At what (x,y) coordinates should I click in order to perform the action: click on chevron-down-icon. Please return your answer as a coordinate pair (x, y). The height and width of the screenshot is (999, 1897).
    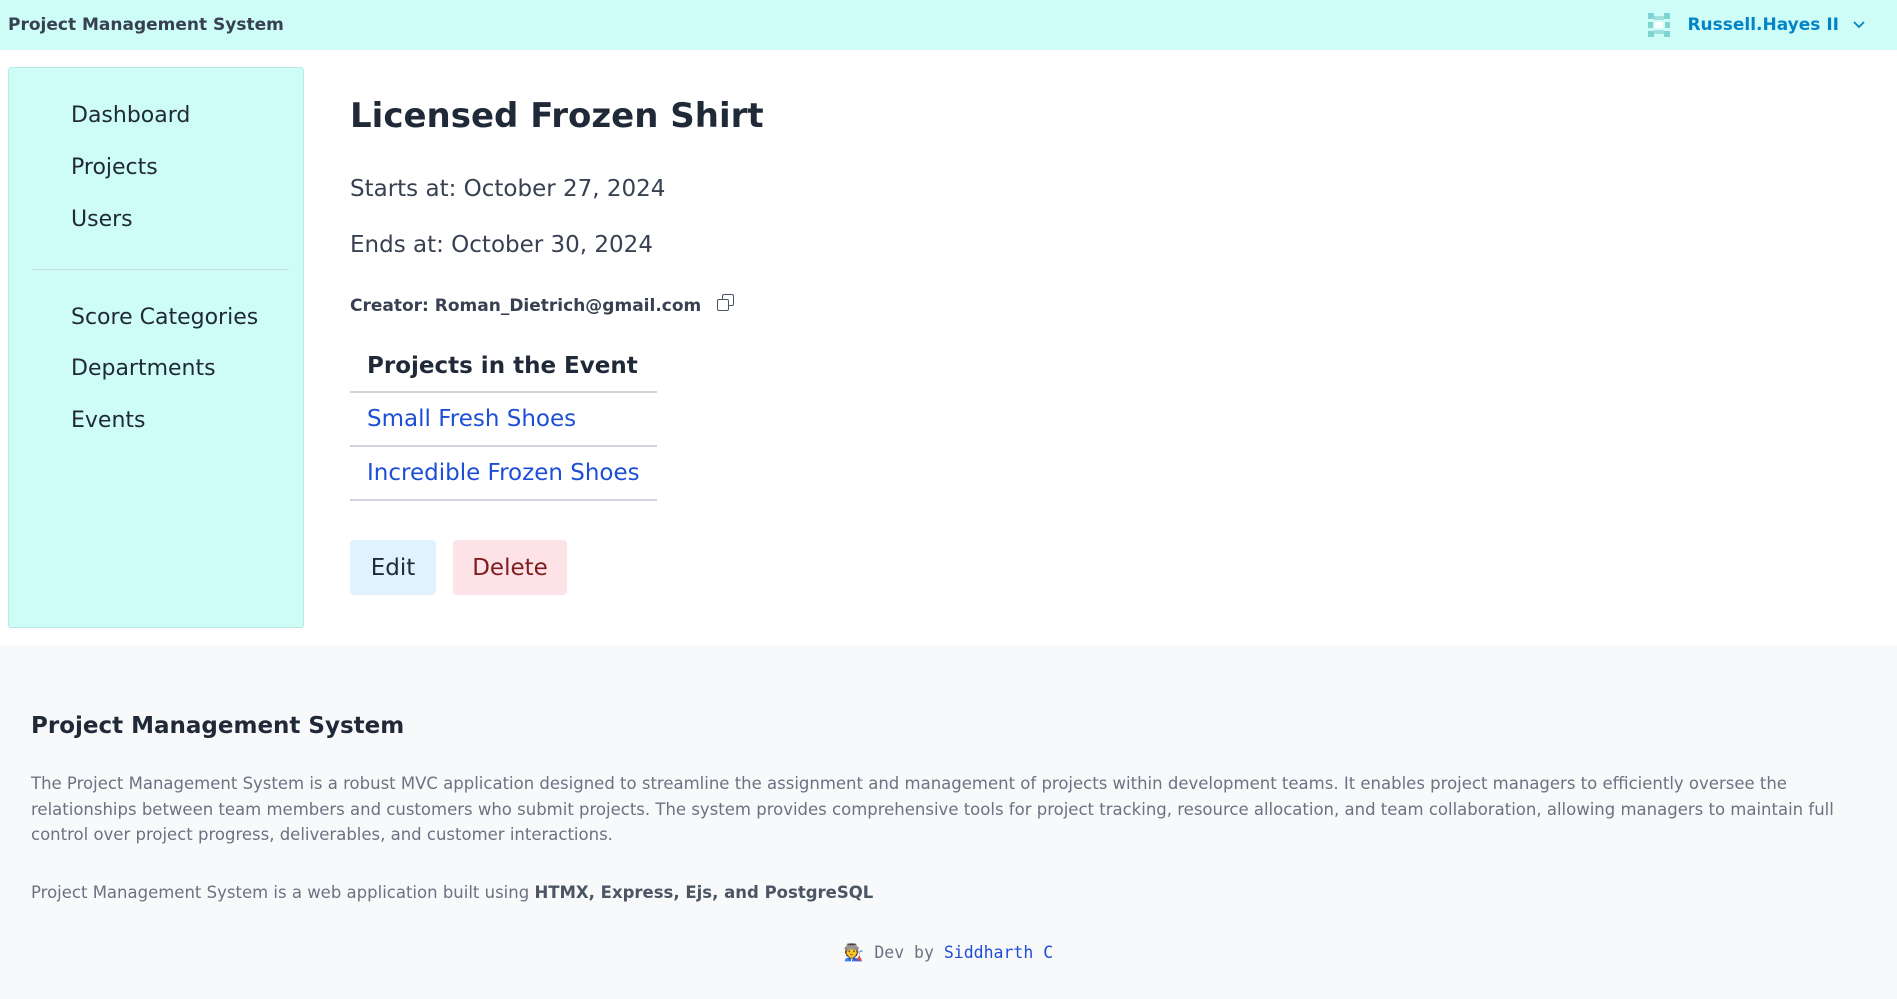
    Looking at the image, I should click on (1859, 25).